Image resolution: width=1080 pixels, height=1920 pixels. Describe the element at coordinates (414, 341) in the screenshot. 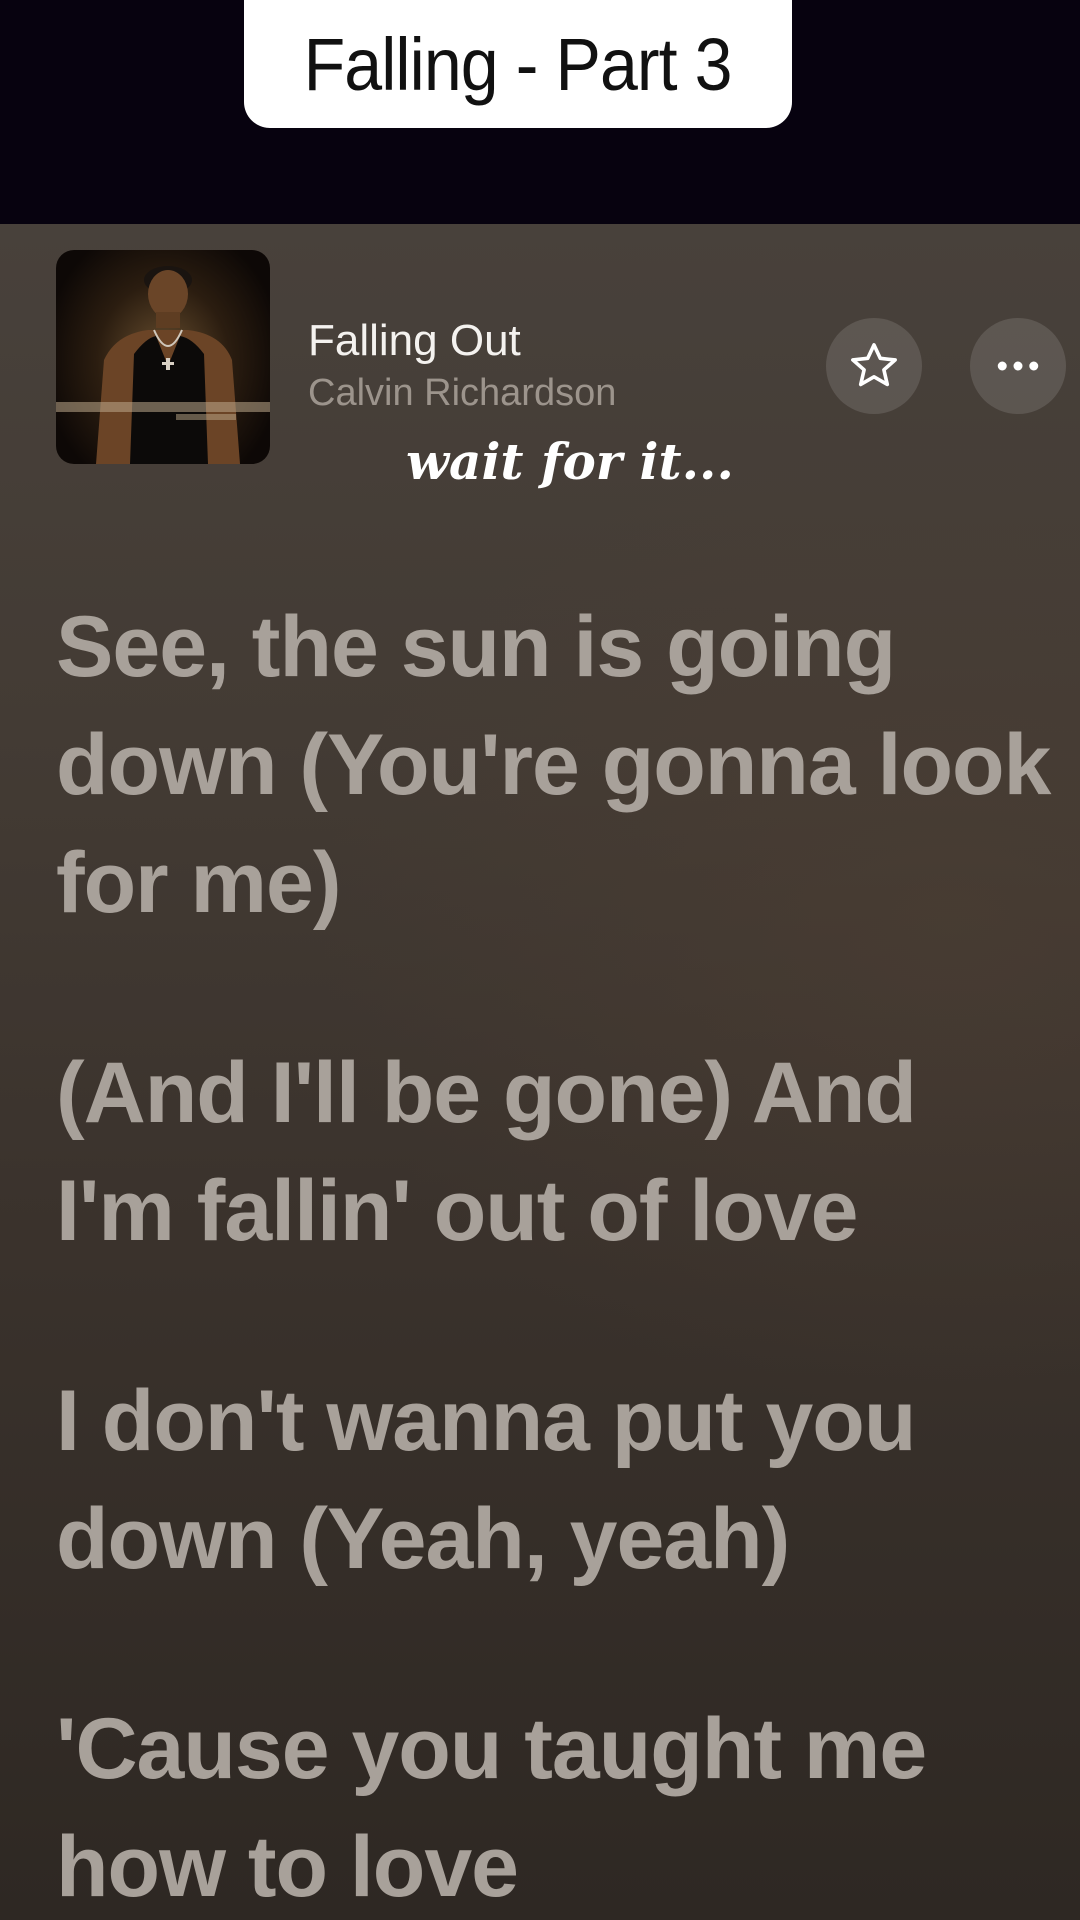

I see `song-title: Falling Out` at that location.